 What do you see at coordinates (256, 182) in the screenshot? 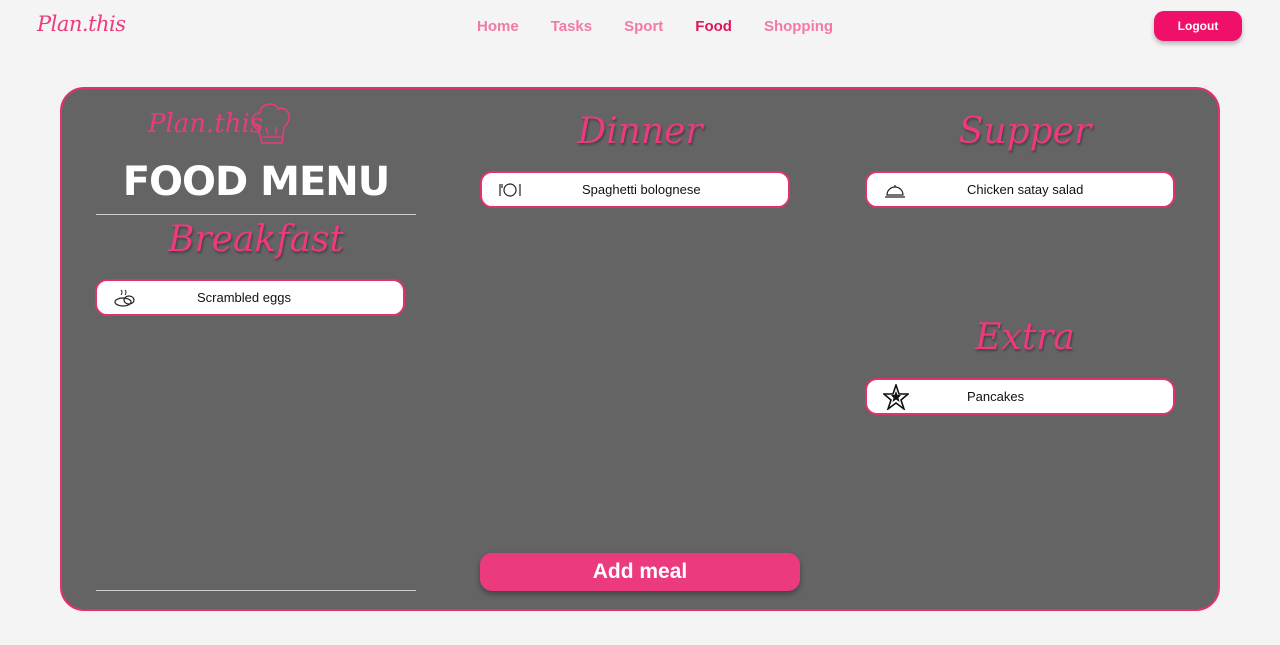
I see `page-title: FOOD MENU` at bounding box center [256, 182].